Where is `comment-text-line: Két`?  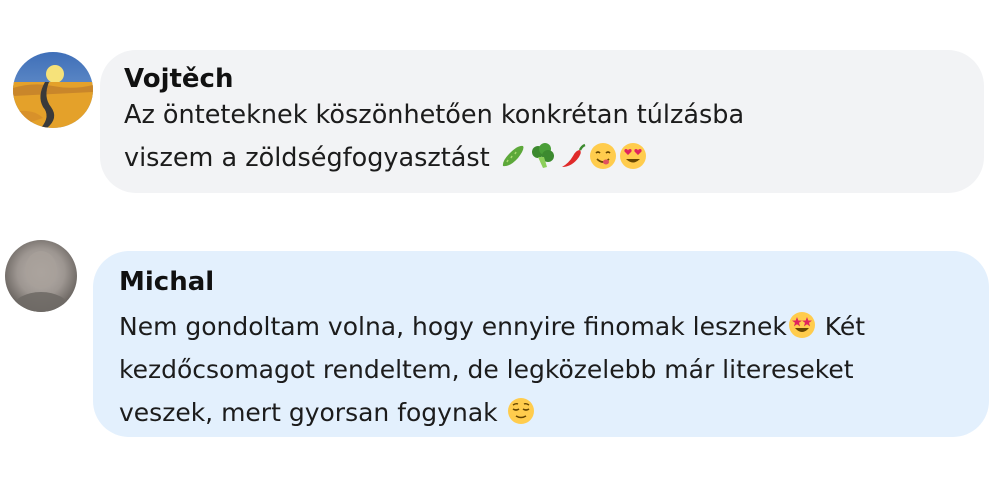
comment-text-line: Két is located at coordinates (845, 326).